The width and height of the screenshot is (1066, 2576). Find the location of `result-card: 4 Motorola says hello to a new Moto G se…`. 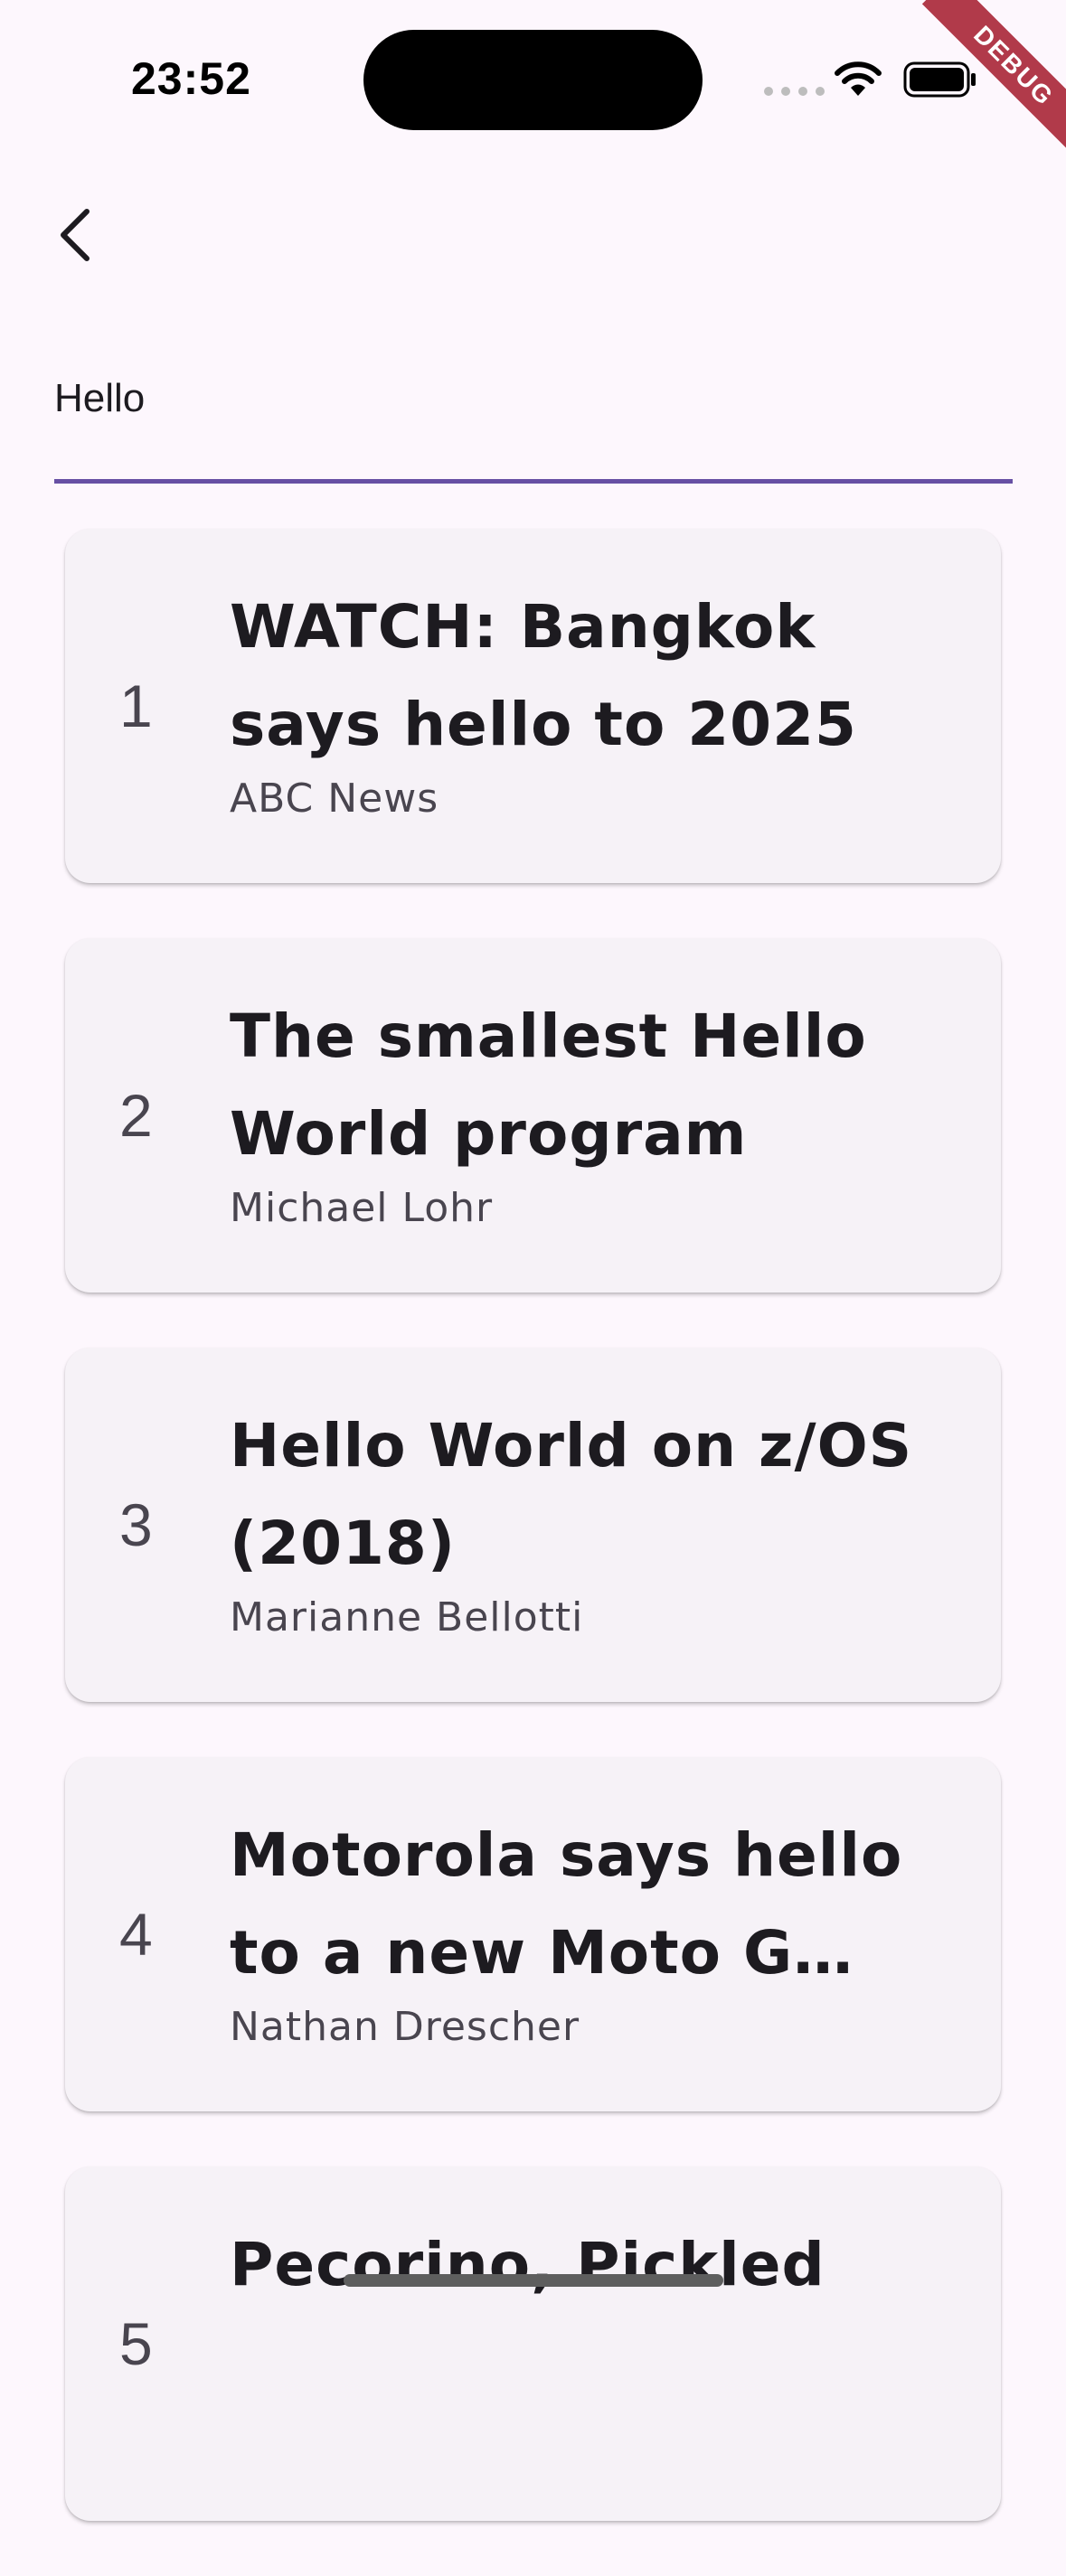

result-card: 4 Motorola says hello to a new Moto G se… is located at coordinates (533, 1934).